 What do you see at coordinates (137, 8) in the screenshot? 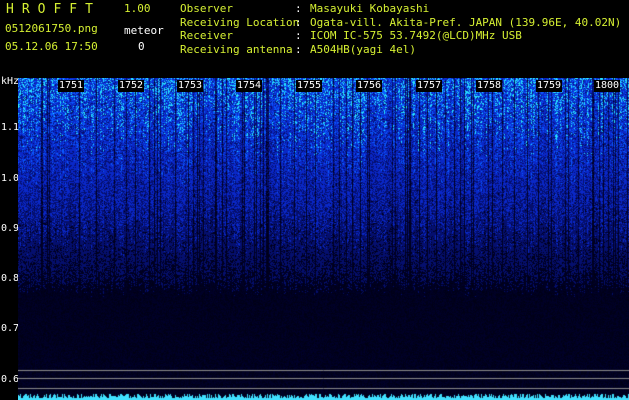
I see `app-version: 1.00` at bounding box center [137, 8].